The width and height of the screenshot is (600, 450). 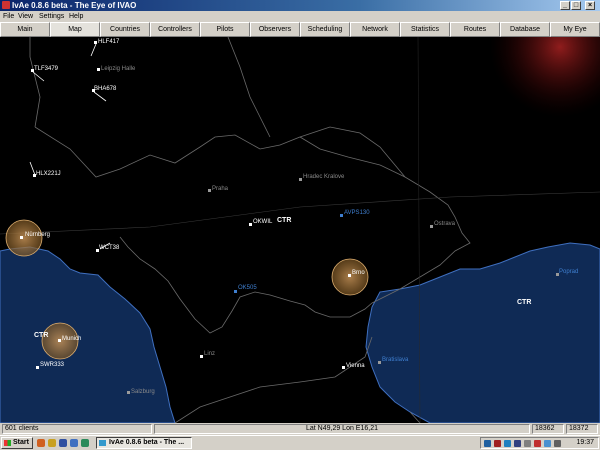 I want to click on tab-observers: Observers, so click(x=275, y=29).